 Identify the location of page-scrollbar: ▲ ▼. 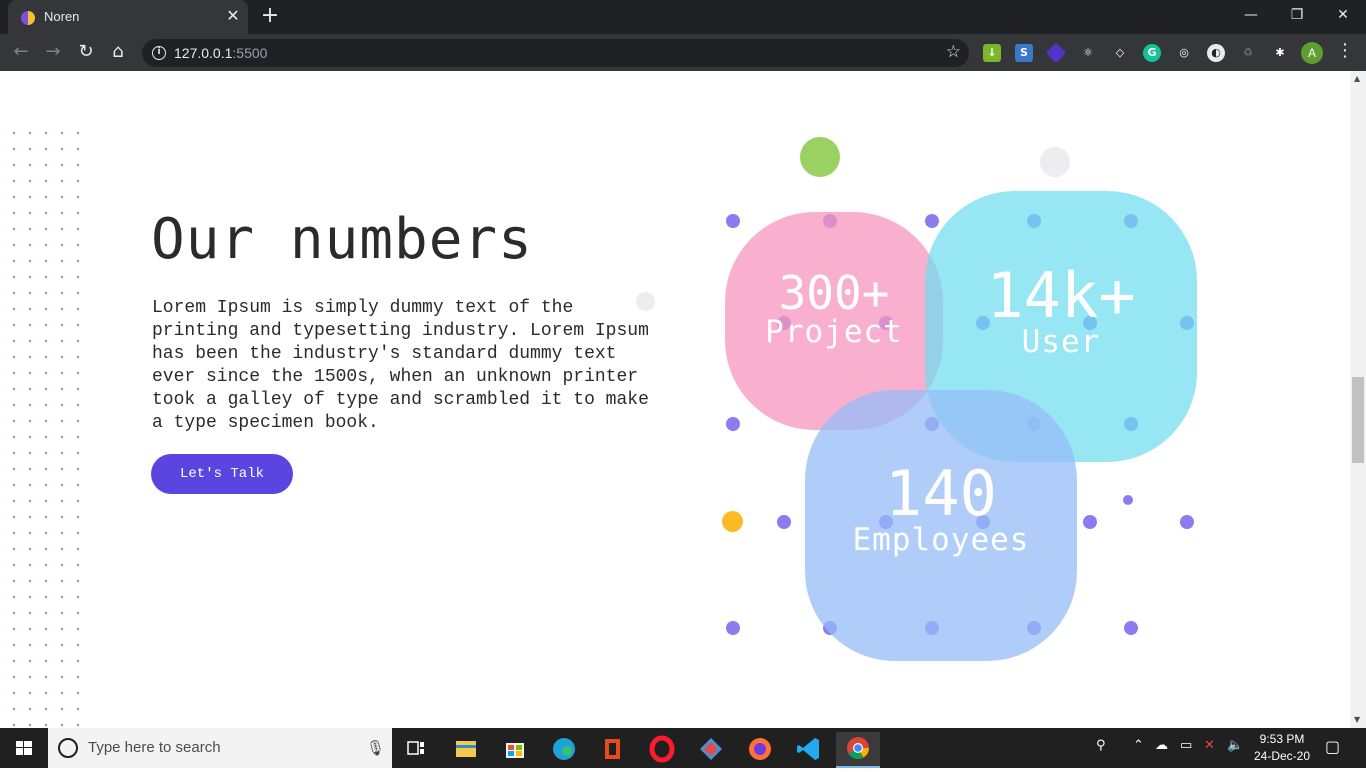
(1358, 399).